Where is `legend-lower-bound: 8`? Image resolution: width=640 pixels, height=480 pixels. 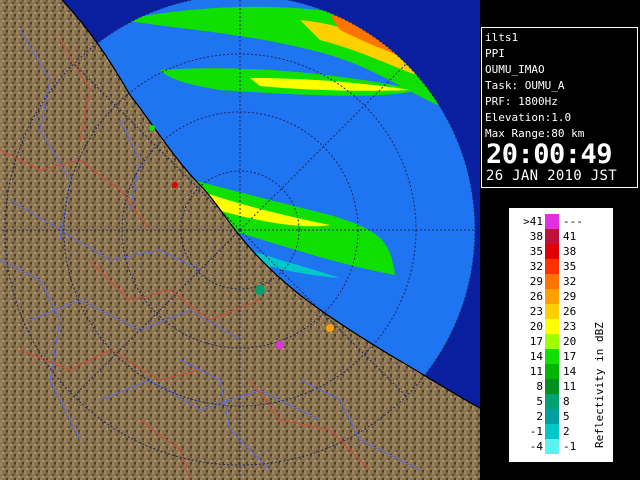
legend-lower-bound: 8 is located at coordinates (539, 386).